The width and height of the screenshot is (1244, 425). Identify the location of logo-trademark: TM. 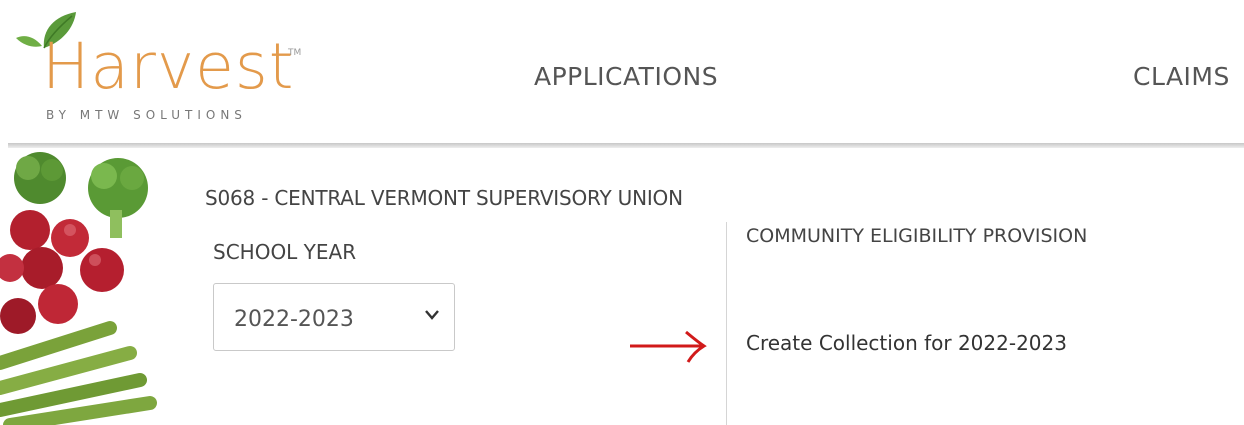
(295, 53).